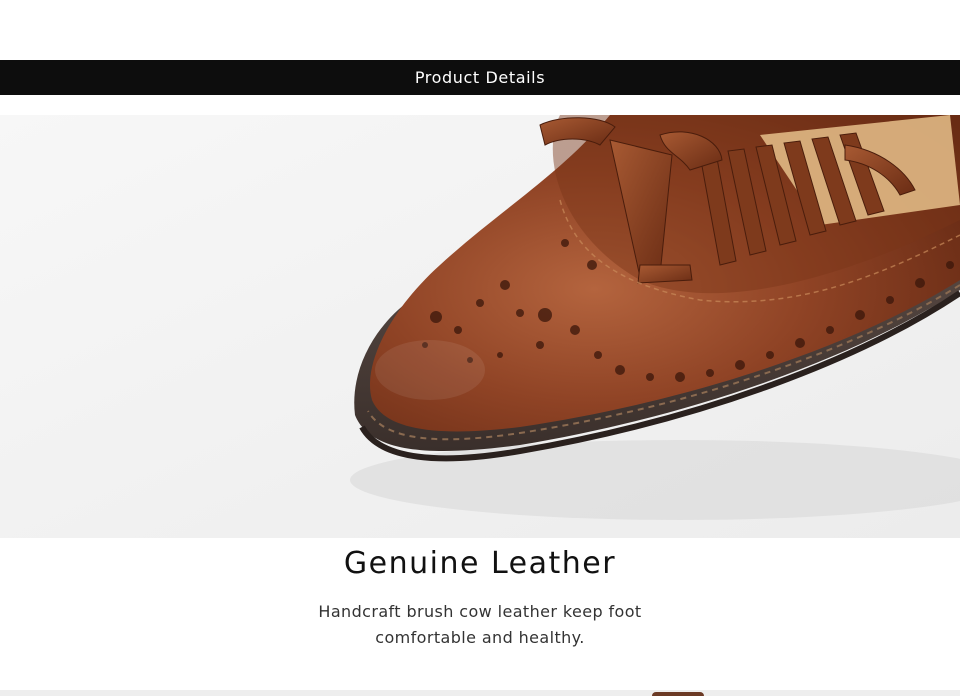 Image resolution: width=960 pixels, height=696 pixels. What do you see at coordinates (480, 693) in the screenshot?
I see `next-section-strip` at bounding box center [480, 693].